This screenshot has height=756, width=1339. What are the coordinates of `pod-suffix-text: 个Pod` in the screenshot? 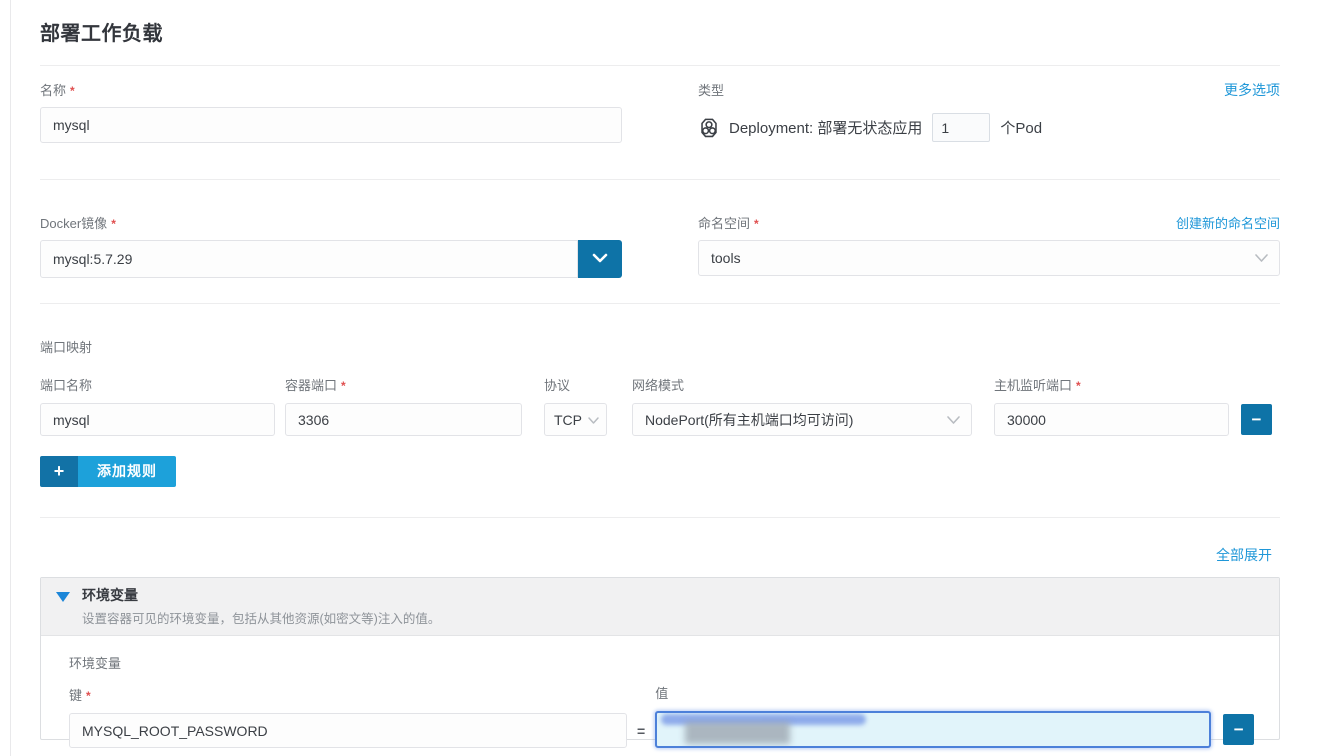 It's located at (1021, 128).